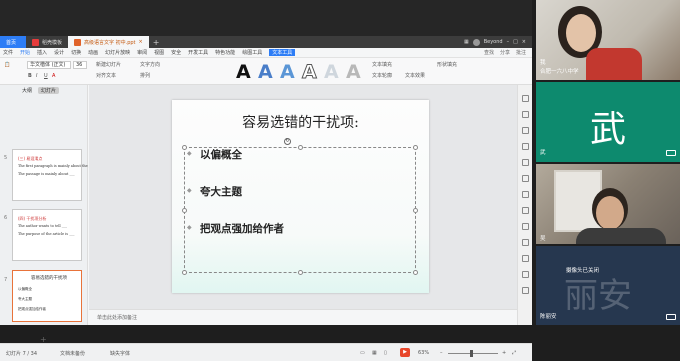 The width and height of the screenshot is (680, 361). Describe the element at coordinates (548, 317) in the screenshot. I see `participant-name: 陈丽安` at that location.